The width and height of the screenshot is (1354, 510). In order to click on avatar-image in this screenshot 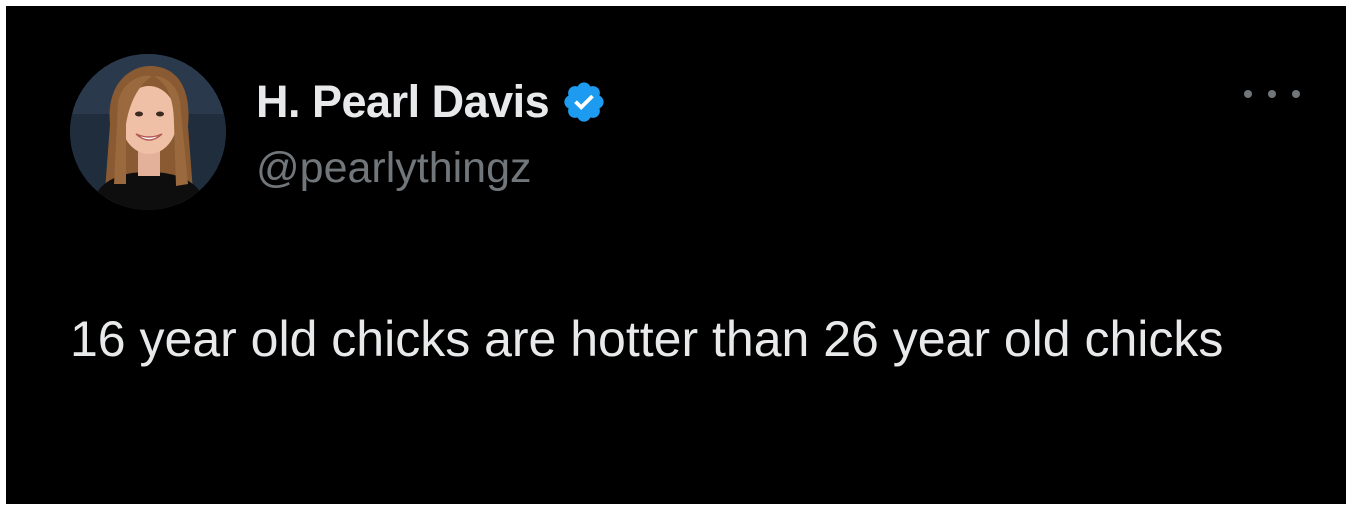, I will do `click(148, 132)`.